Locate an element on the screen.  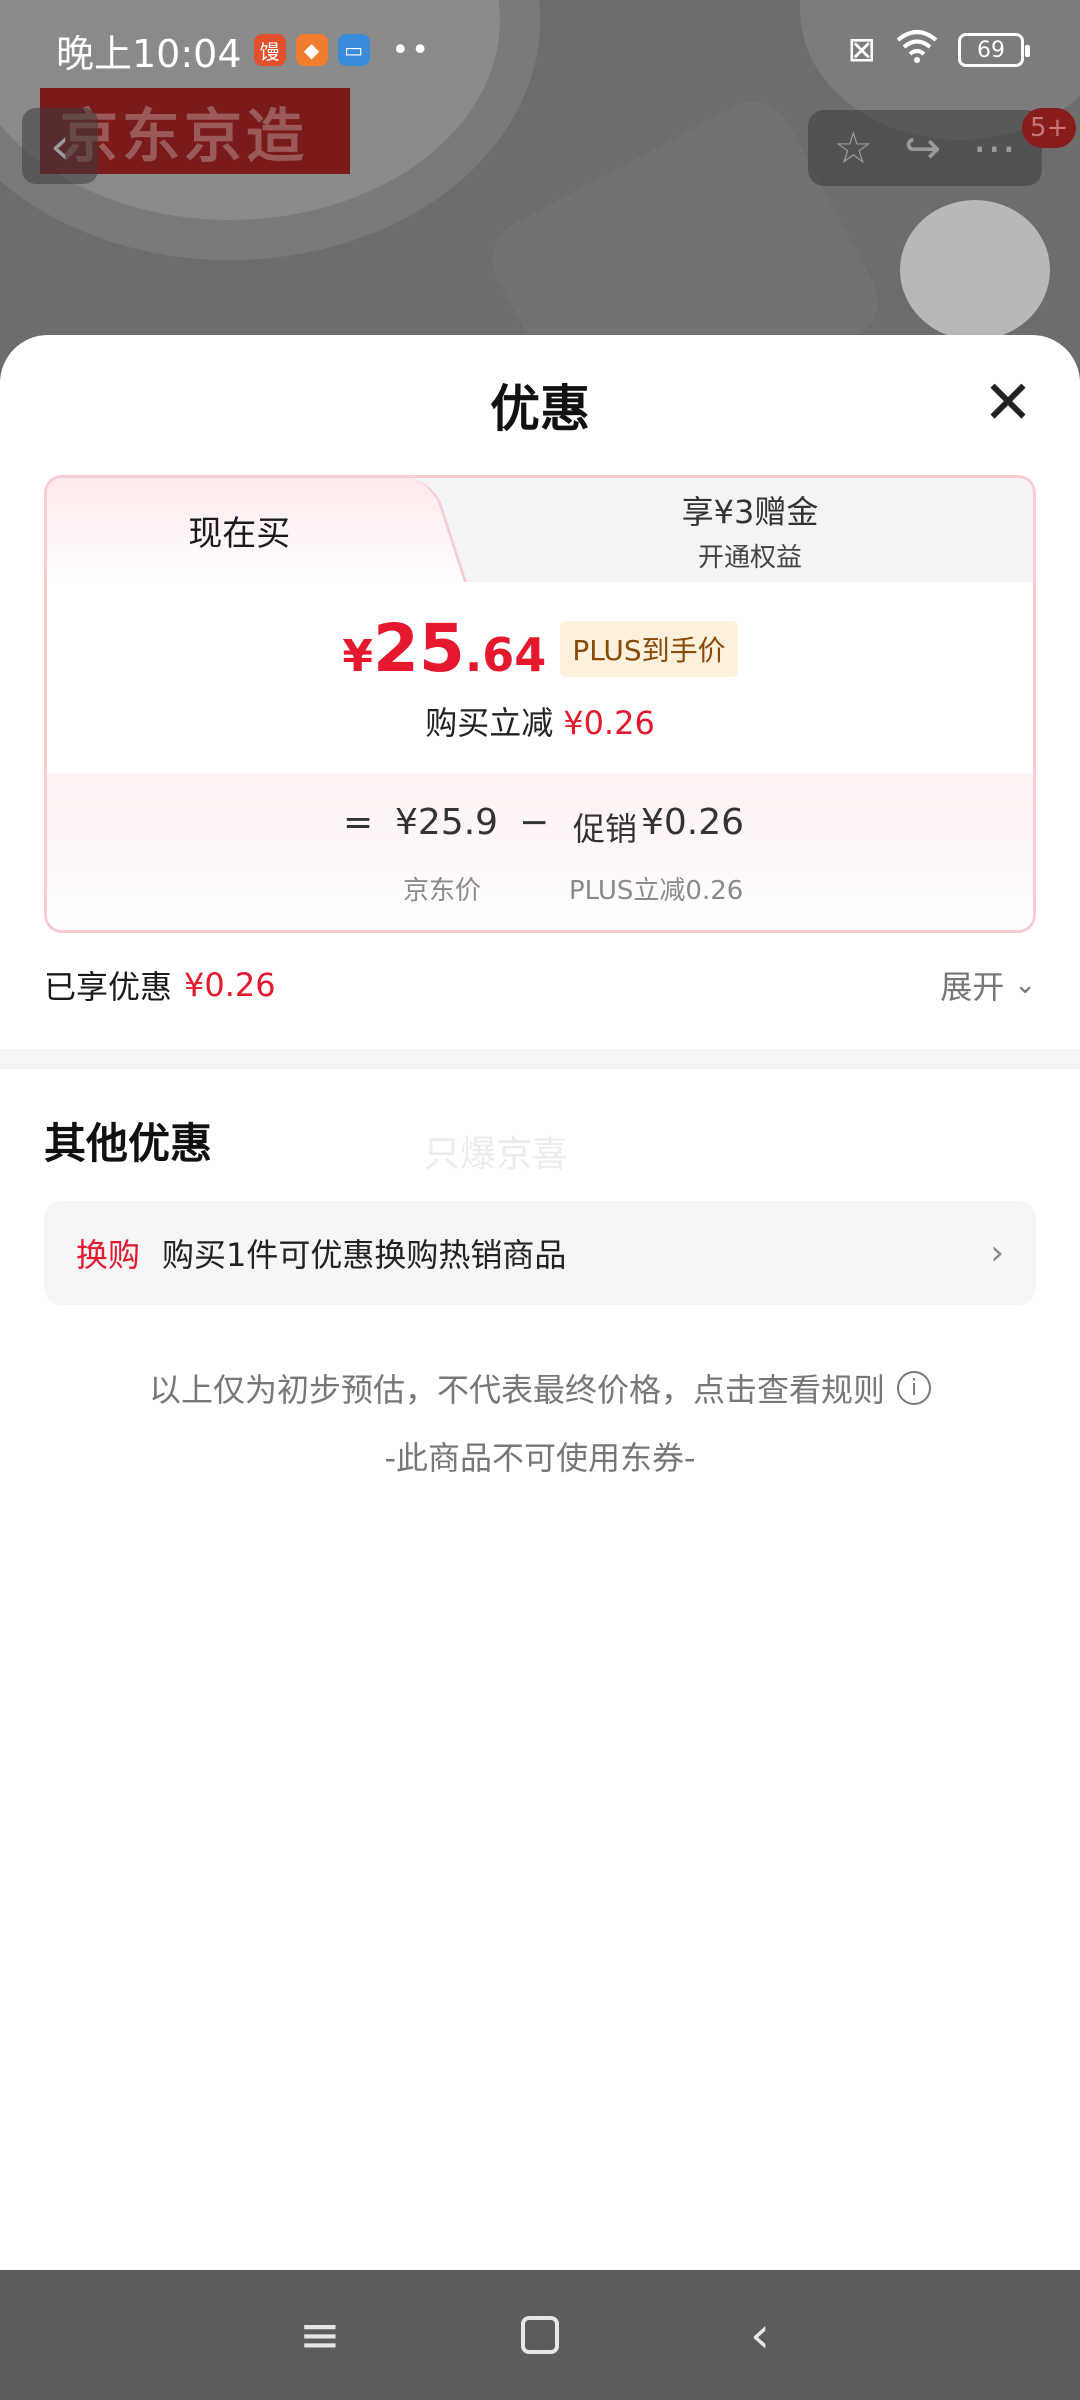
chevron-down-icon: ⌄ is located at coordinates (1025, 985).